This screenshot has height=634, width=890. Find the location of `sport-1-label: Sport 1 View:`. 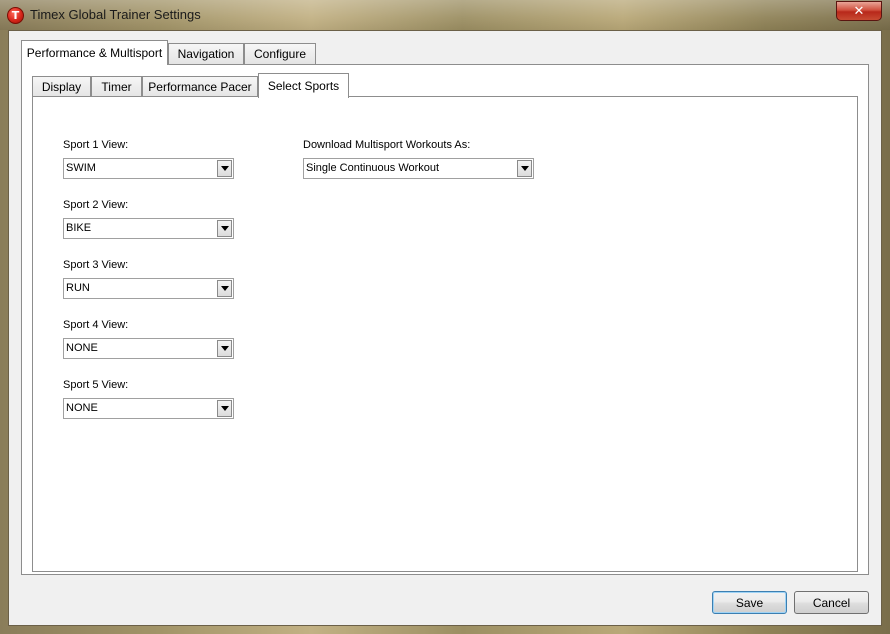

sport-1-label: Sport 1 View: is located at coordinates (96, 145).